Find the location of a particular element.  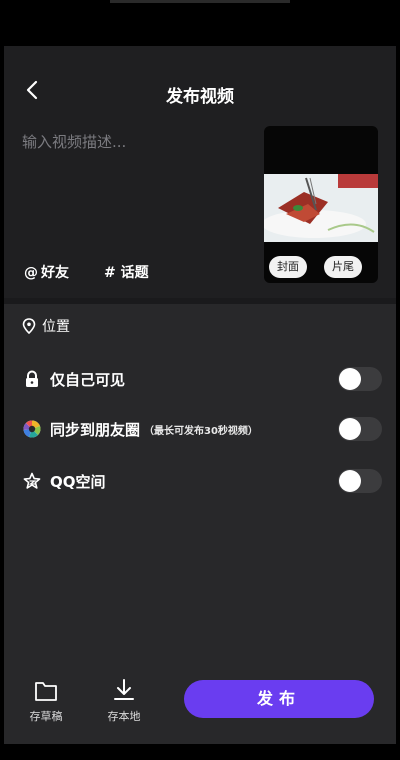

save-local-button: 存本地 is located at coordinates (124, 699).